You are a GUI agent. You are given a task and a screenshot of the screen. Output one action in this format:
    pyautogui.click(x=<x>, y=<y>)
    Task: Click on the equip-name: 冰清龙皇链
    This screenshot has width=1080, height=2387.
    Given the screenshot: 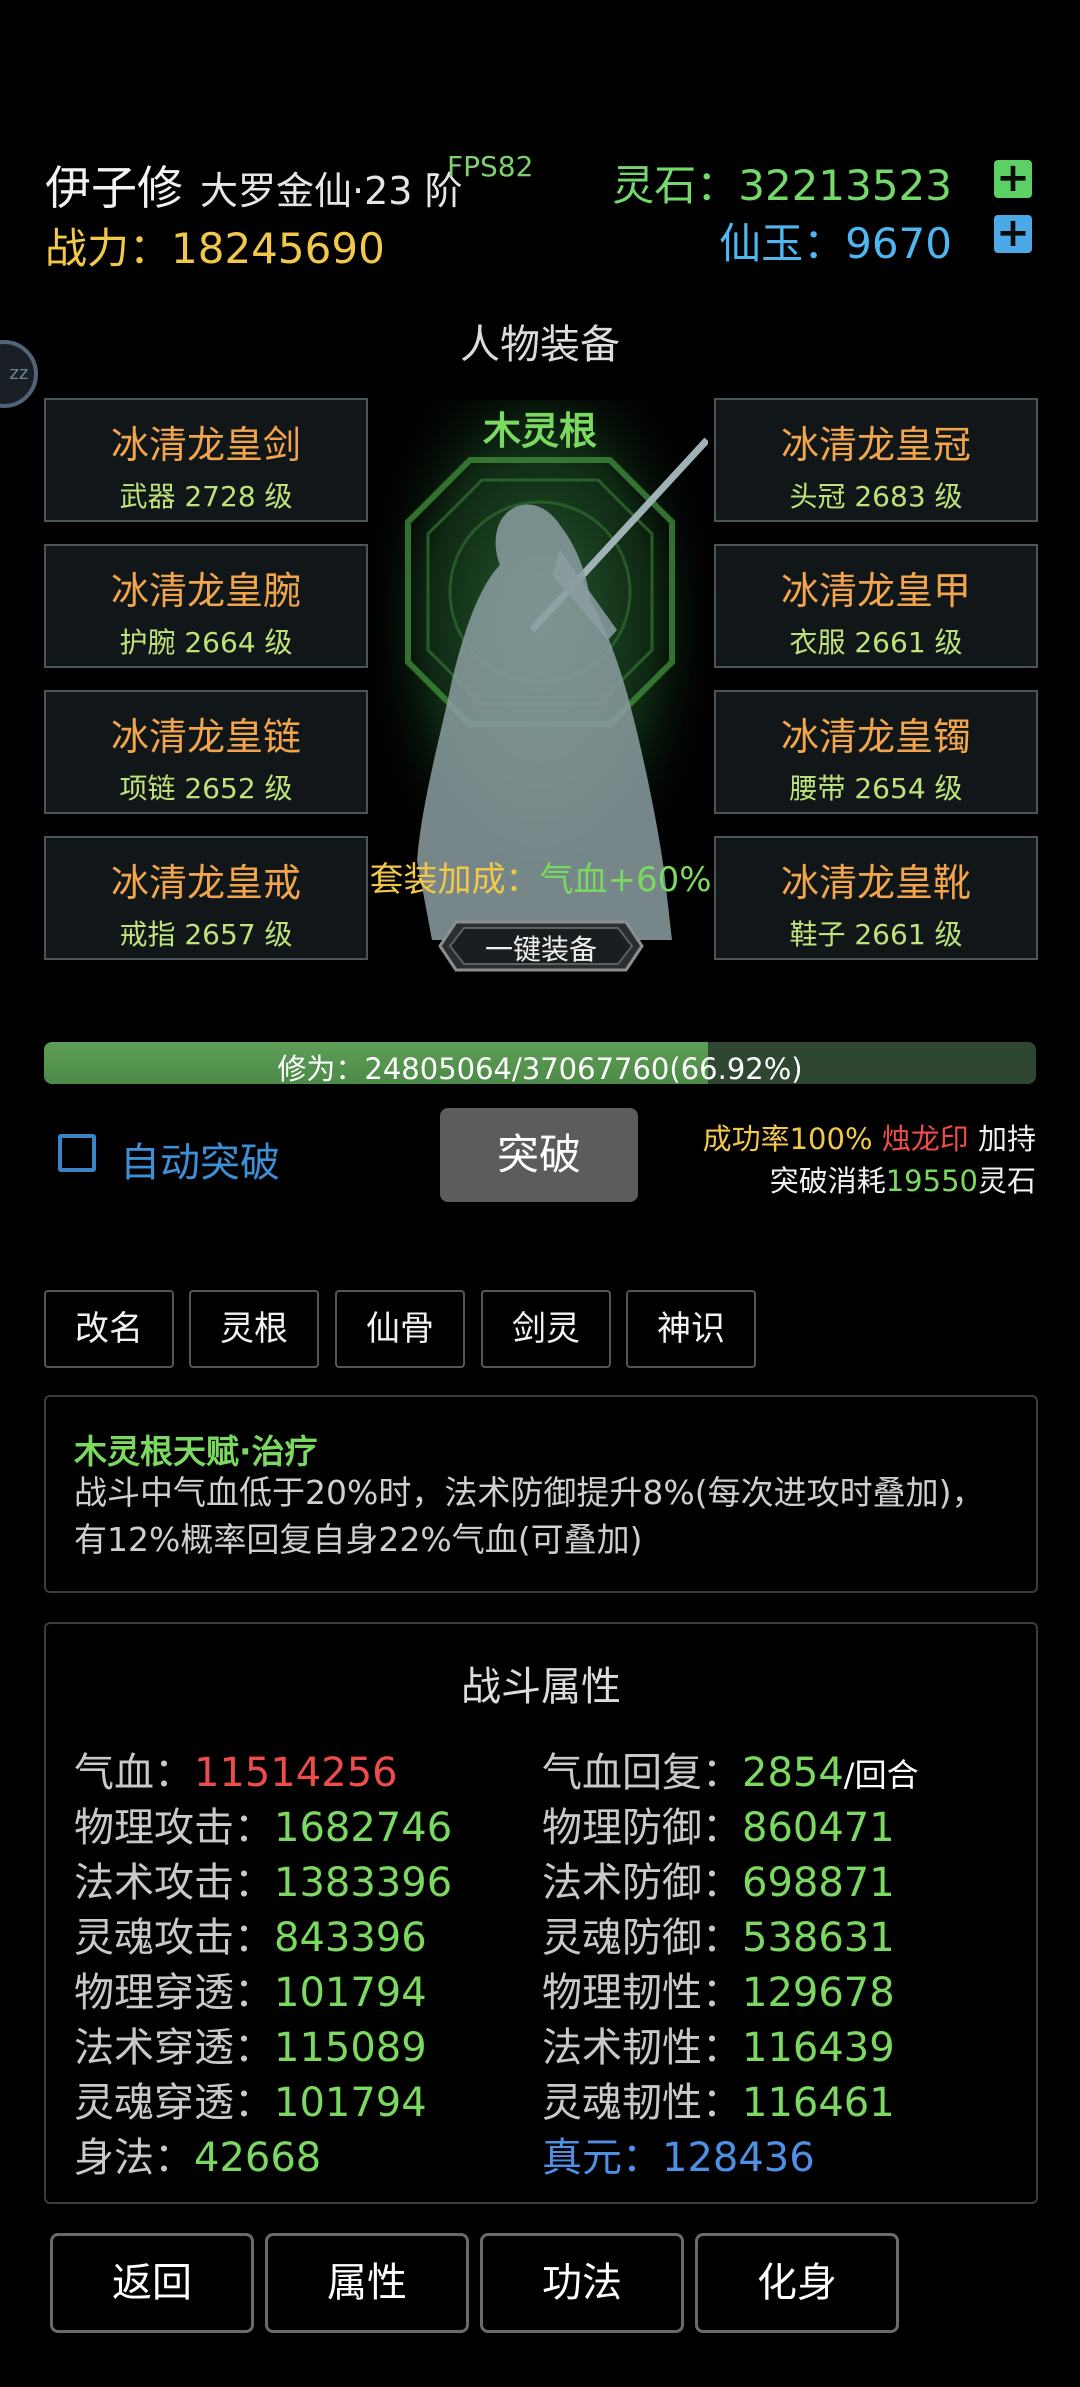 What is the action you would take?
    pyautogui.click(x=205, y=737)
    